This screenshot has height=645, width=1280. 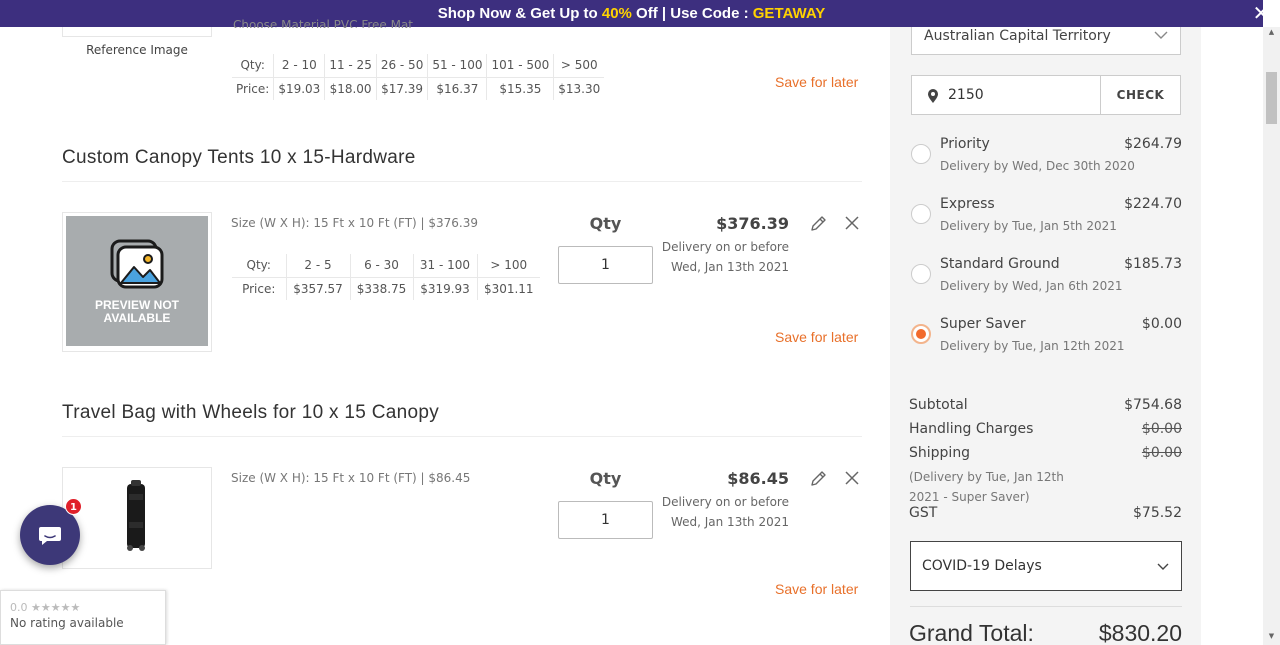 I want to click on tier-qty: 51 - 100, so click(x=457, y=66).